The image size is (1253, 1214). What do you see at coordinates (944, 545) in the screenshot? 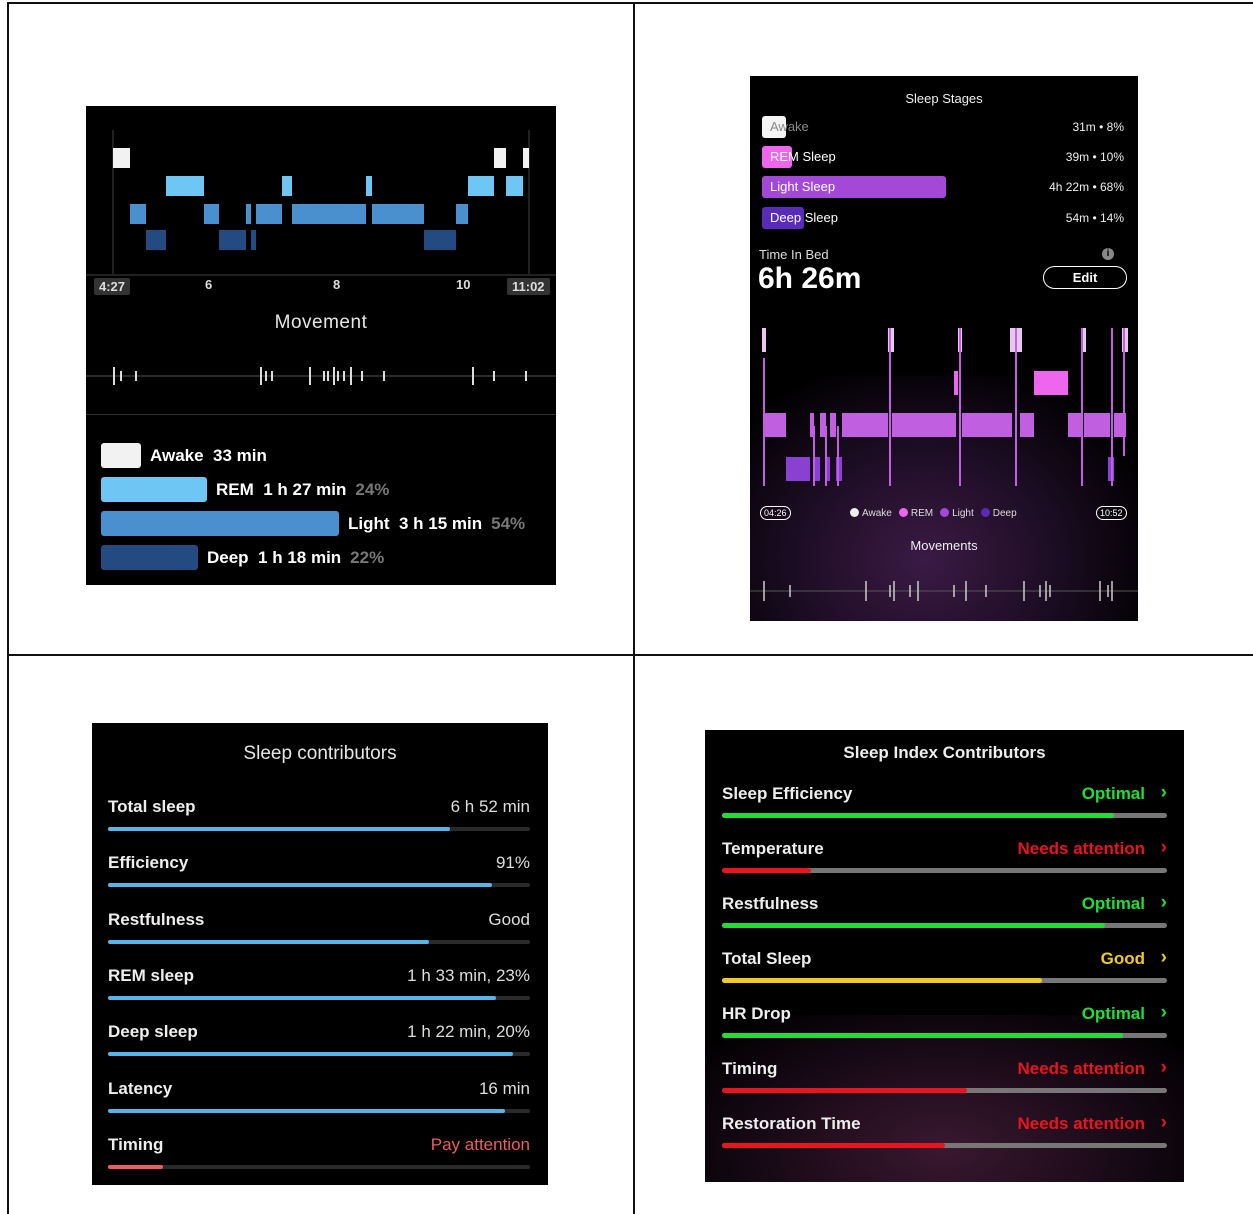
I see `movements-title: Movements` at bounding box center [944, 545].